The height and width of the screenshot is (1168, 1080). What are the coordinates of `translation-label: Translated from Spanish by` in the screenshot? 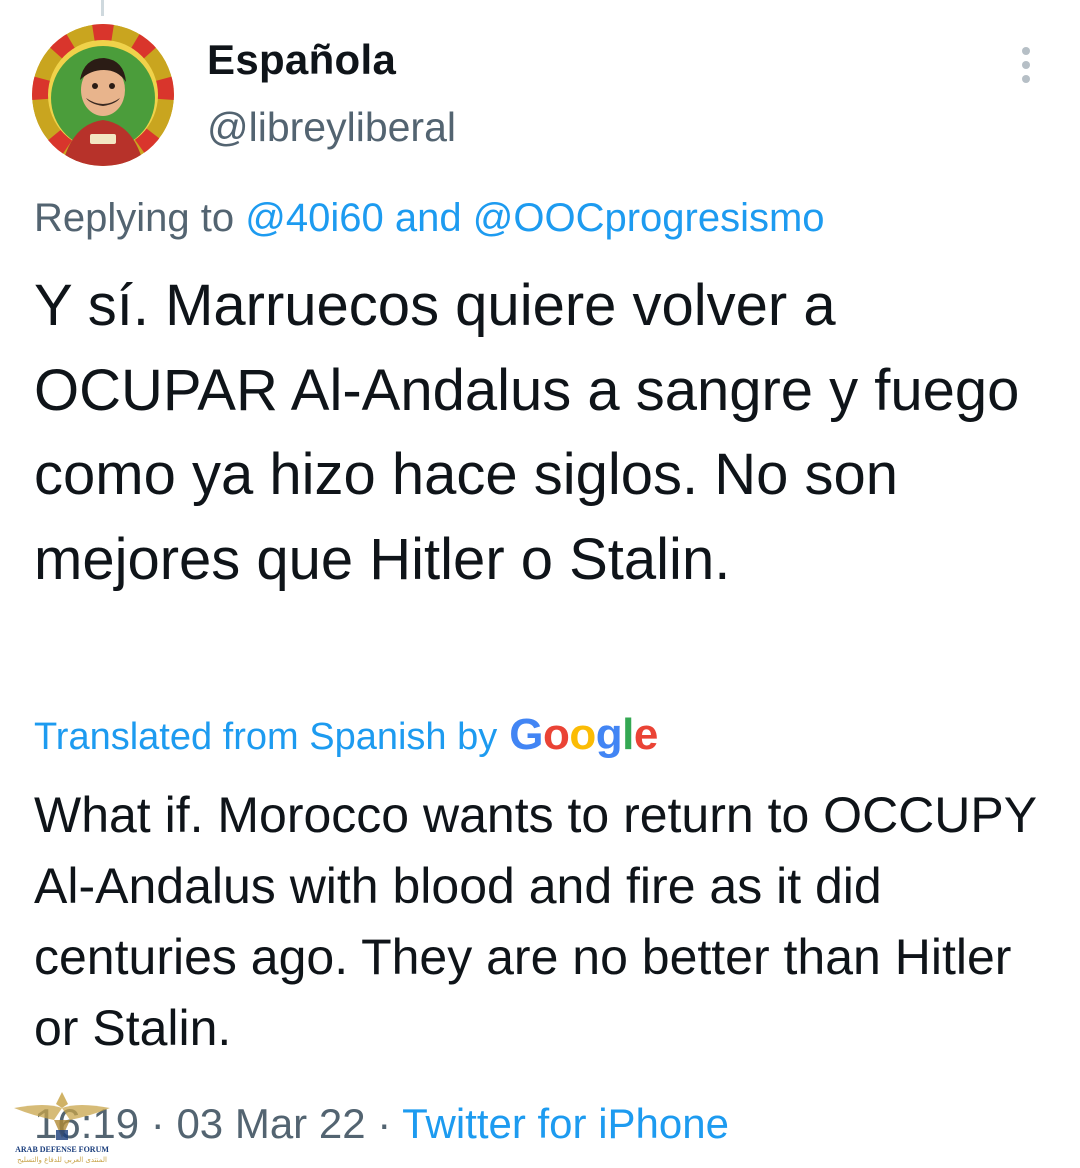 It's located at (265, 737).